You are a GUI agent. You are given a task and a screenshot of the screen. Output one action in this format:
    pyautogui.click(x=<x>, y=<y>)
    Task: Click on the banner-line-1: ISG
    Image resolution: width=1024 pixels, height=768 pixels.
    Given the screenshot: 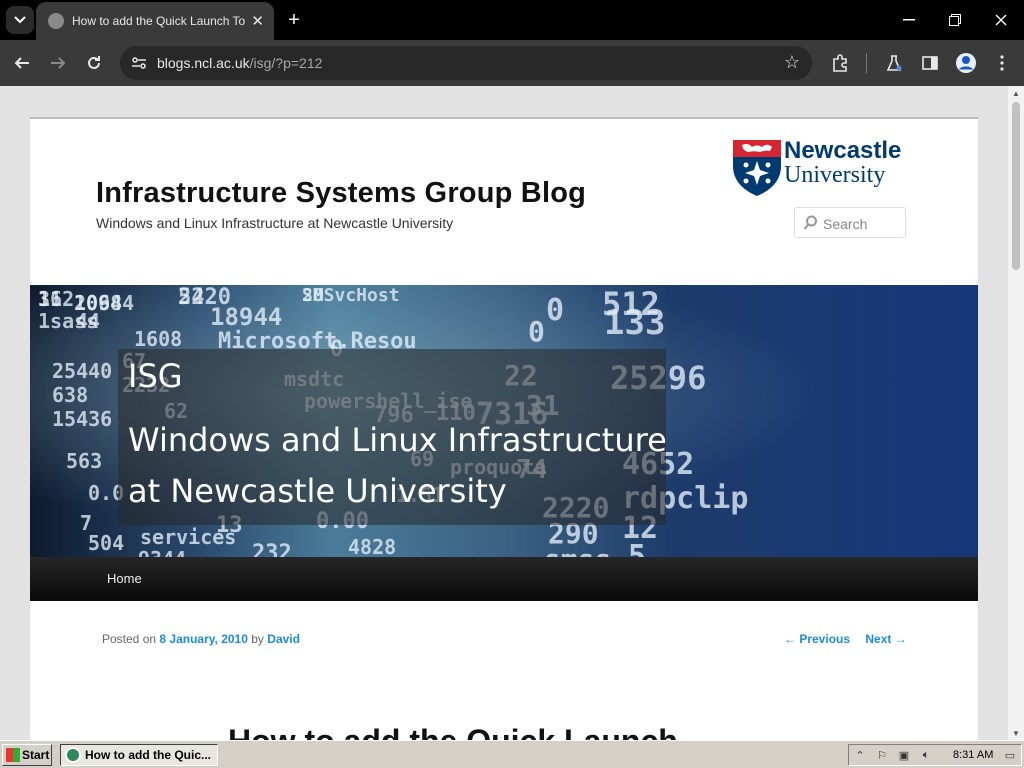 What is the action you would take?
    pyautogui.click(x=155, y=376)
    